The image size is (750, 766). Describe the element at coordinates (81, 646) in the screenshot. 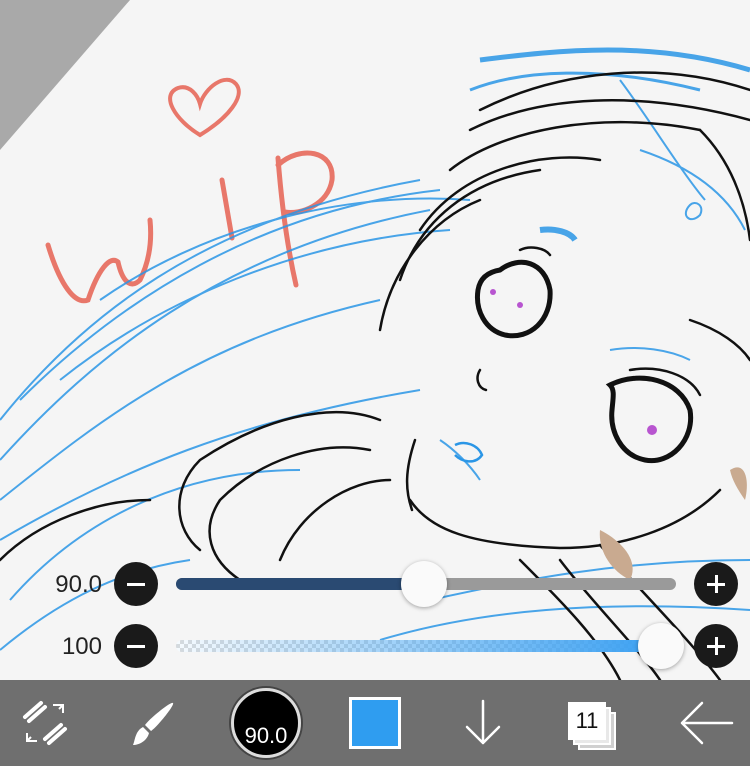

I see `opacity-value: 100` at that location.